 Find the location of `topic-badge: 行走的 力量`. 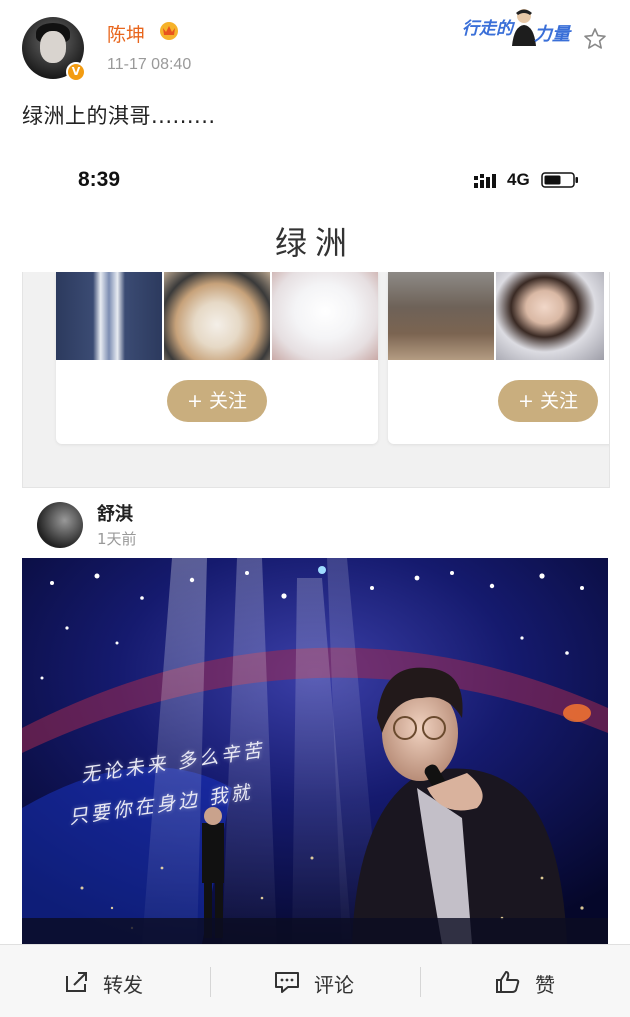

topic-badge: 行走的 力量 is located at coordinates (524, 27).